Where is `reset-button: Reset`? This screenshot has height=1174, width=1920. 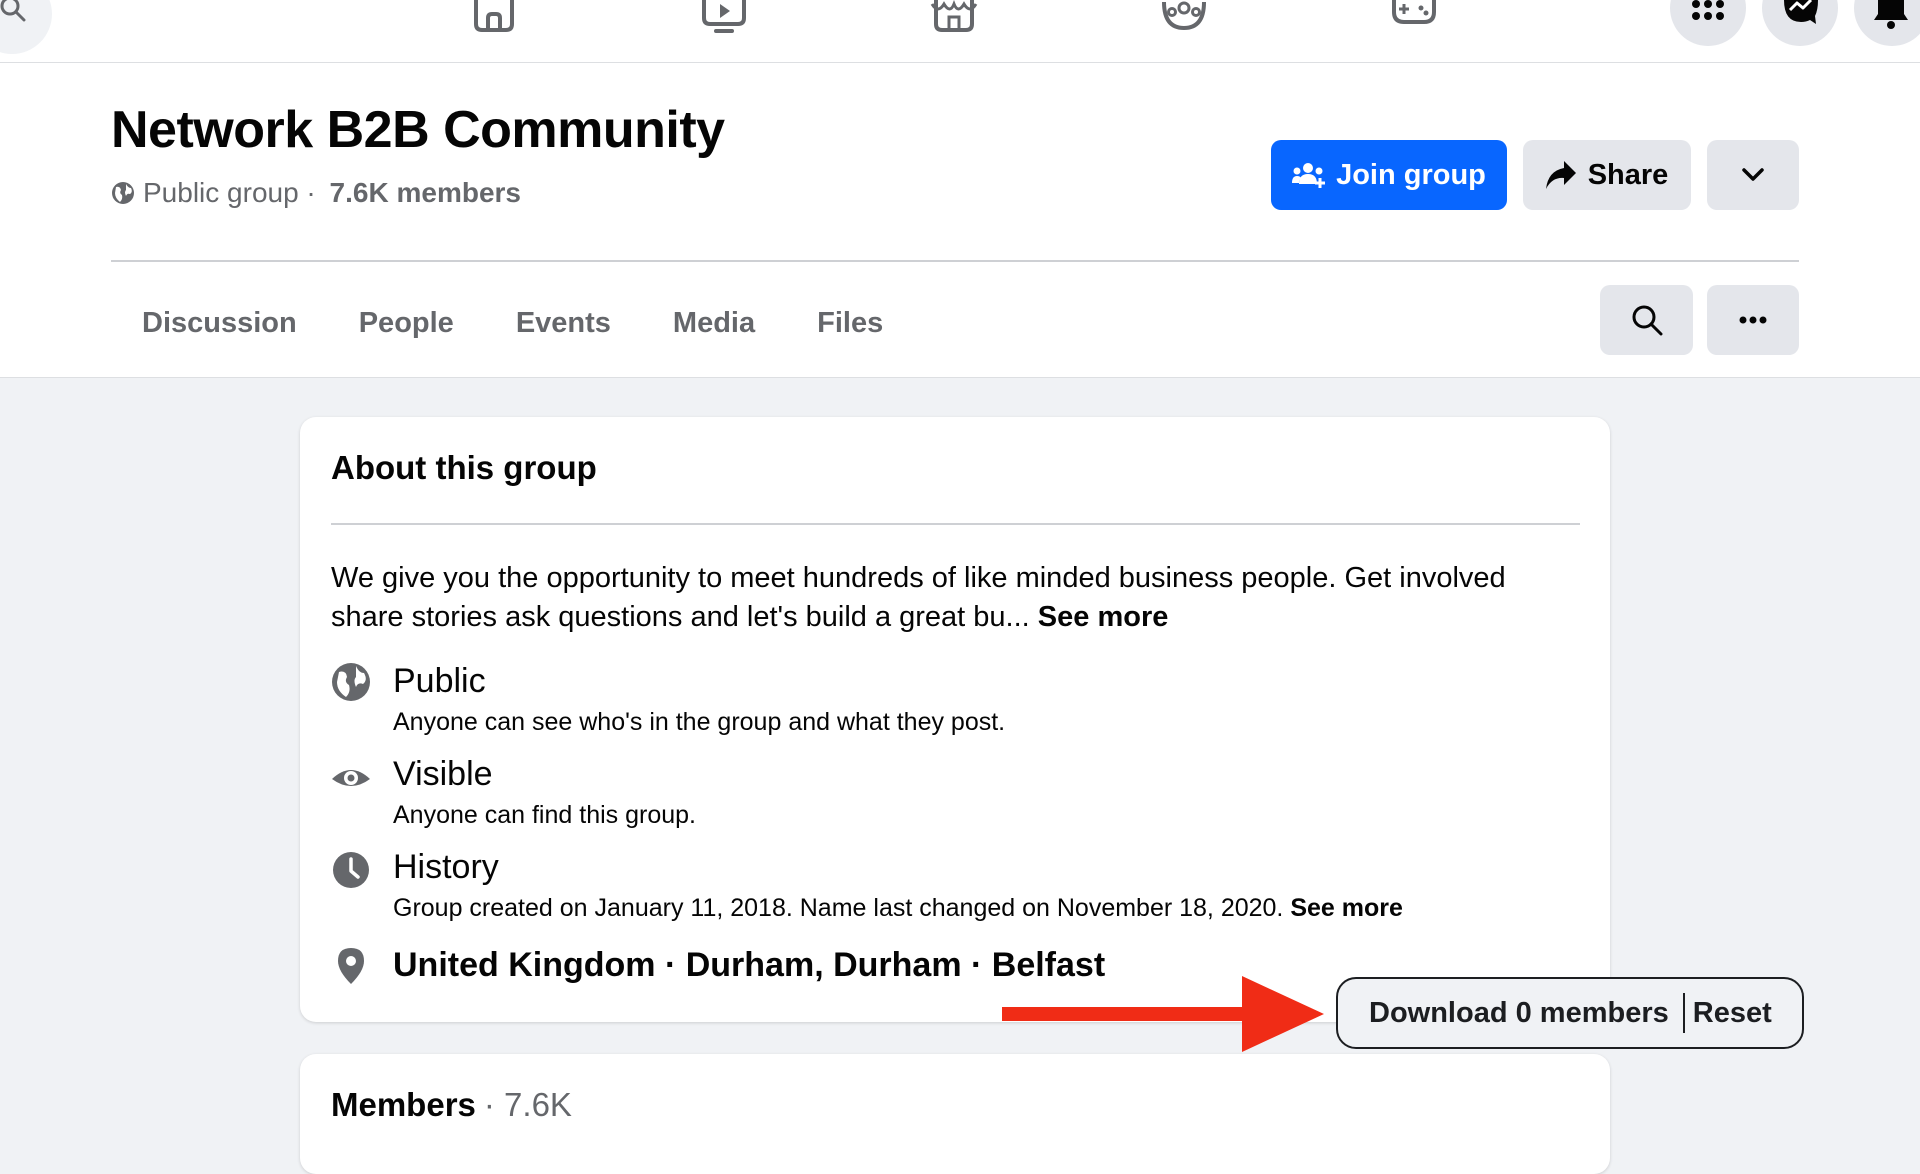
reset-button: Reset is located at coordinates (1728, 1013).